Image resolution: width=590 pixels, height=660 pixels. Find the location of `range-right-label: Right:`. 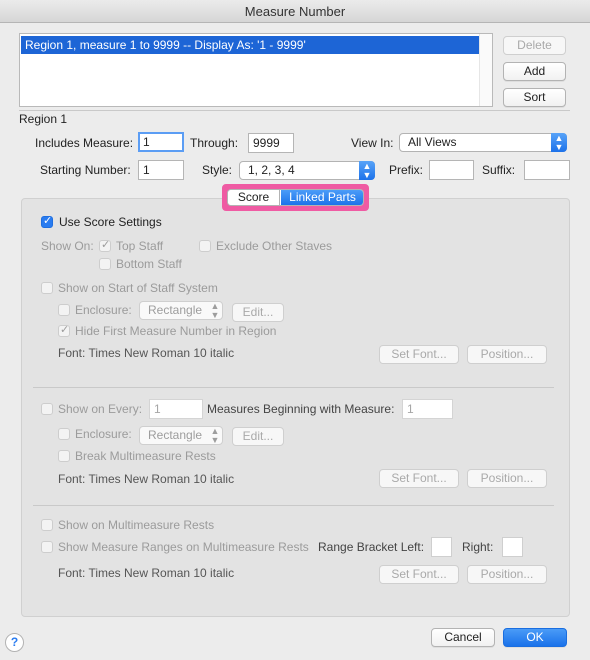

range-right-label: Right: is located at coordinates (478, 547).